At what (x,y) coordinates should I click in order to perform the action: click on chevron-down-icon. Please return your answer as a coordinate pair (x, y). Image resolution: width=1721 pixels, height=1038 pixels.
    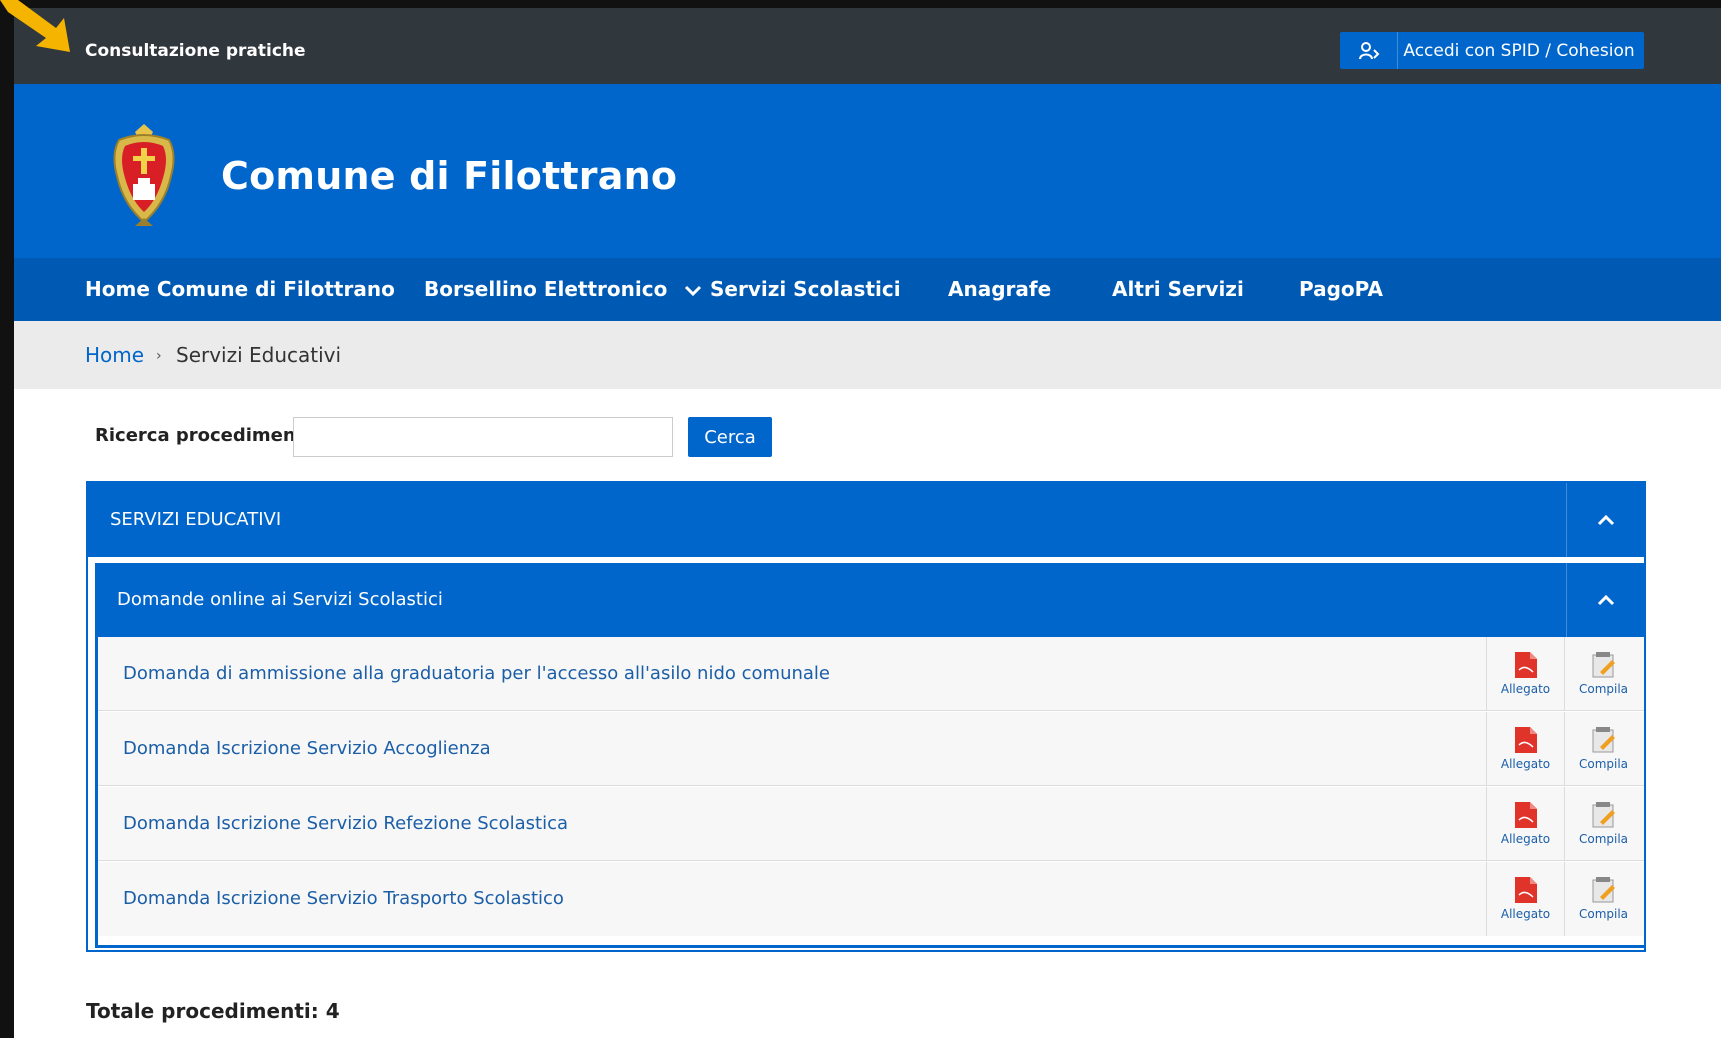
    Looking at the image, I should click on (693, 290).